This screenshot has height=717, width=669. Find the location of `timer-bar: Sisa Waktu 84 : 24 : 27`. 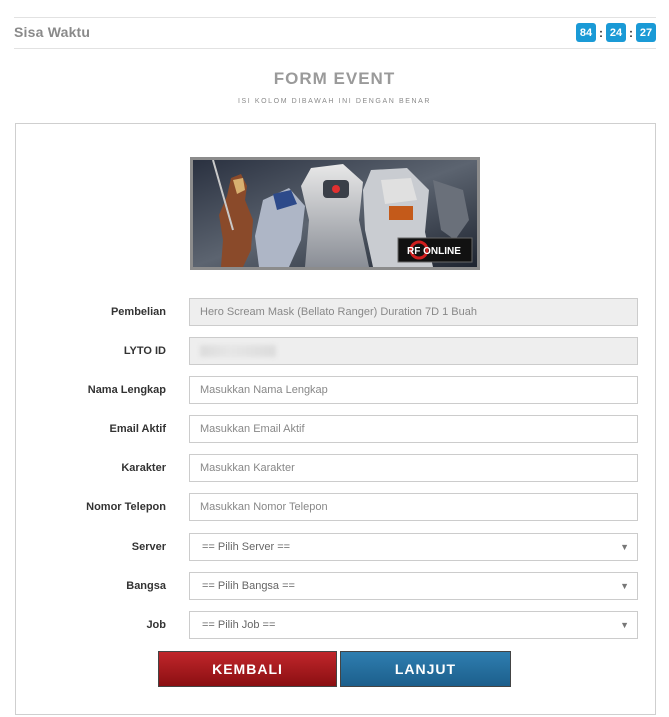

timer-bar: Sisa Waktu 84 : 24 : 27 is located at coordinates (335, 33).